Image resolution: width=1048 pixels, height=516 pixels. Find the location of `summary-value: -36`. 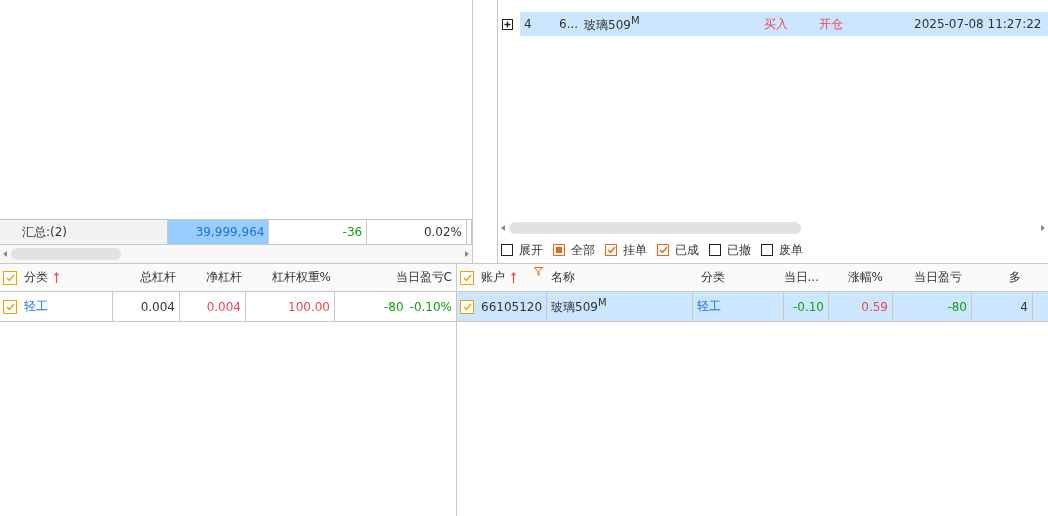

summary-value: -36 is located at coordinates (352, 232).